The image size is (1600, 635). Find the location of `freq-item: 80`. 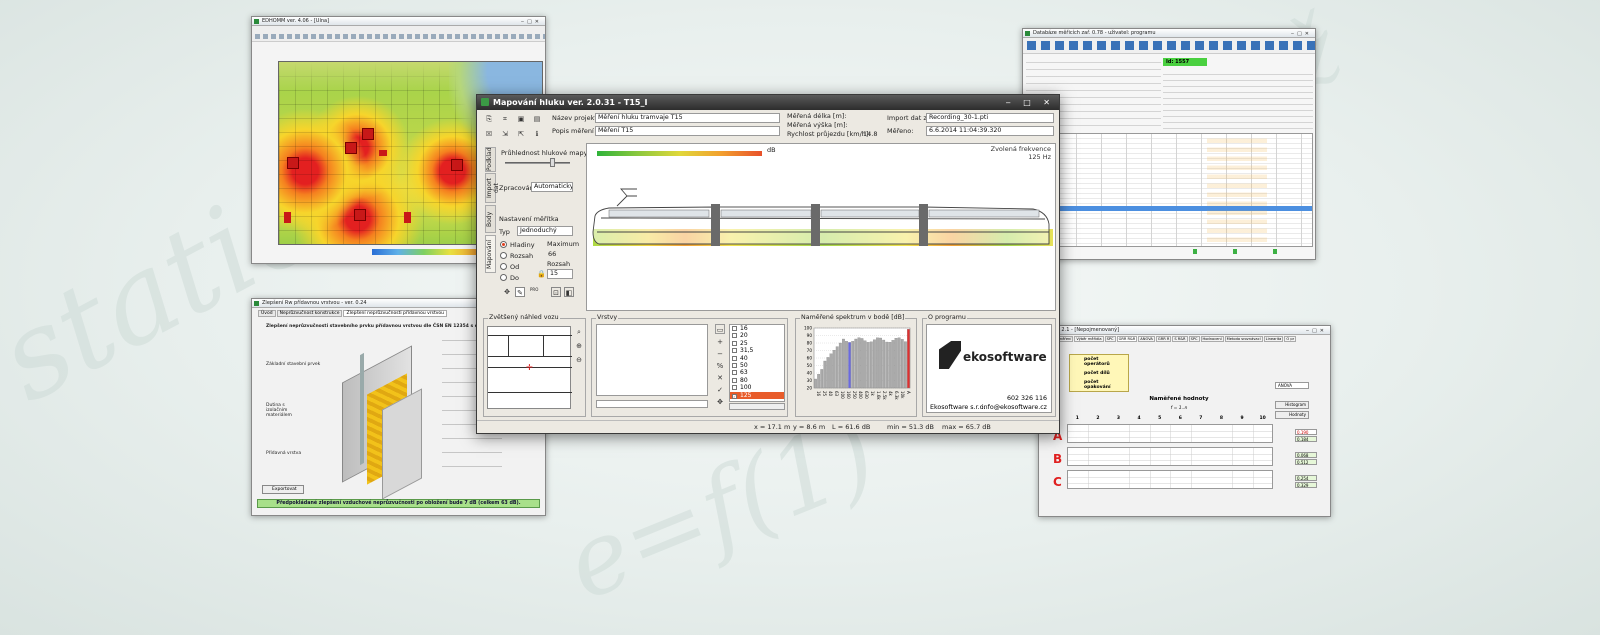

freq-item: 80 is located at coordinates (757, 380).